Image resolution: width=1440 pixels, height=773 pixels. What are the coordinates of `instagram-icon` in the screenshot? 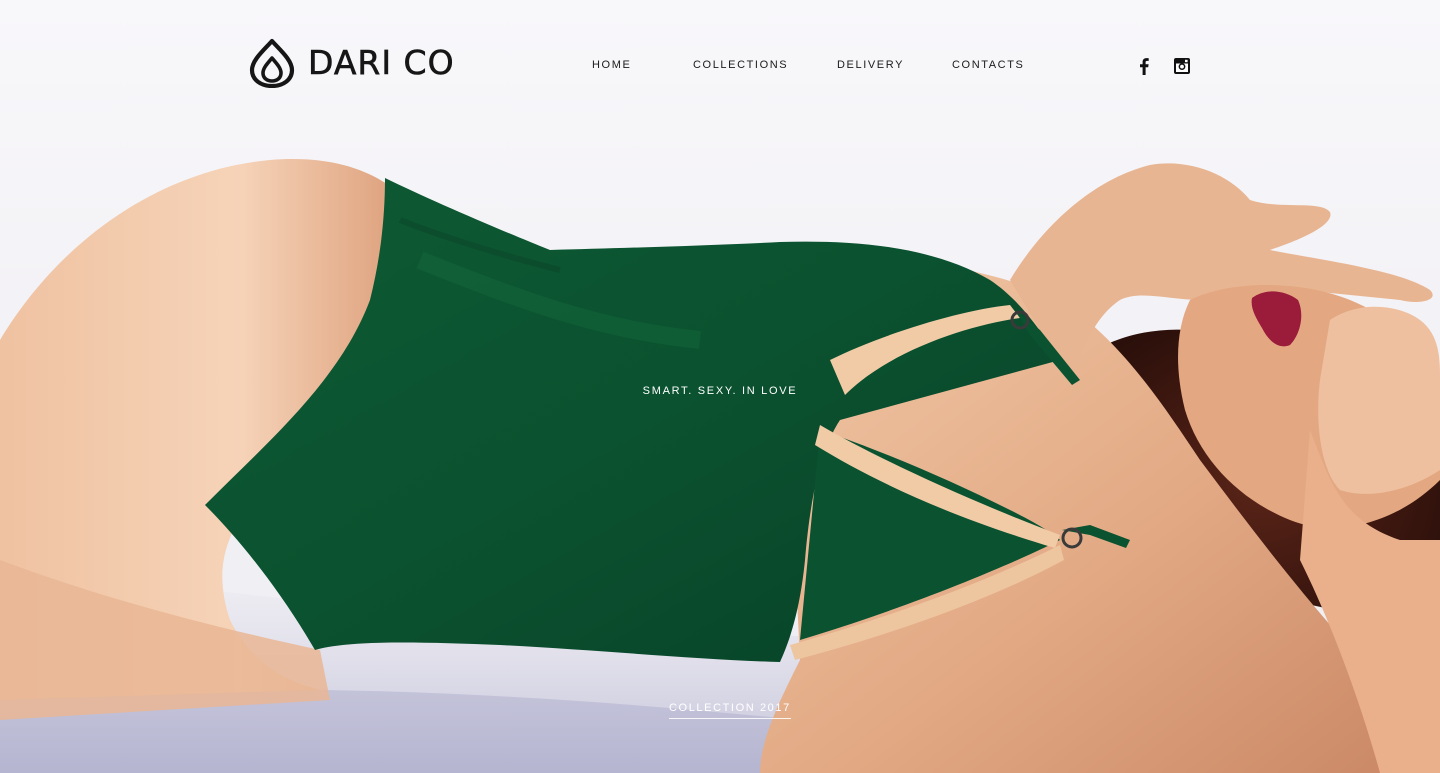 It's located at (1182, 66).